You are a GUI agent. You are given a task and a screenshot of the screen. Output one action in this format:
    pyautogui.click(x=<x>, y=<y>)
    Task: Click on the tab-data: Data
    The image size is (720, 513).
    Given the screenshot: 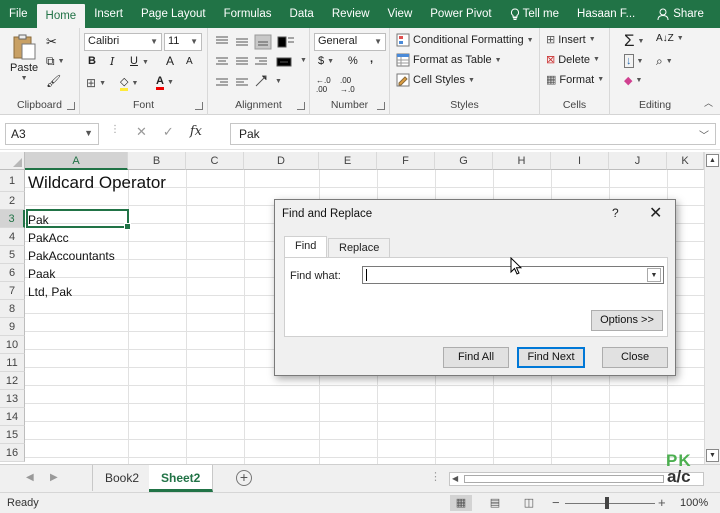 What is the action you would take?
    pyautogui.click(x=302, y=14)
    